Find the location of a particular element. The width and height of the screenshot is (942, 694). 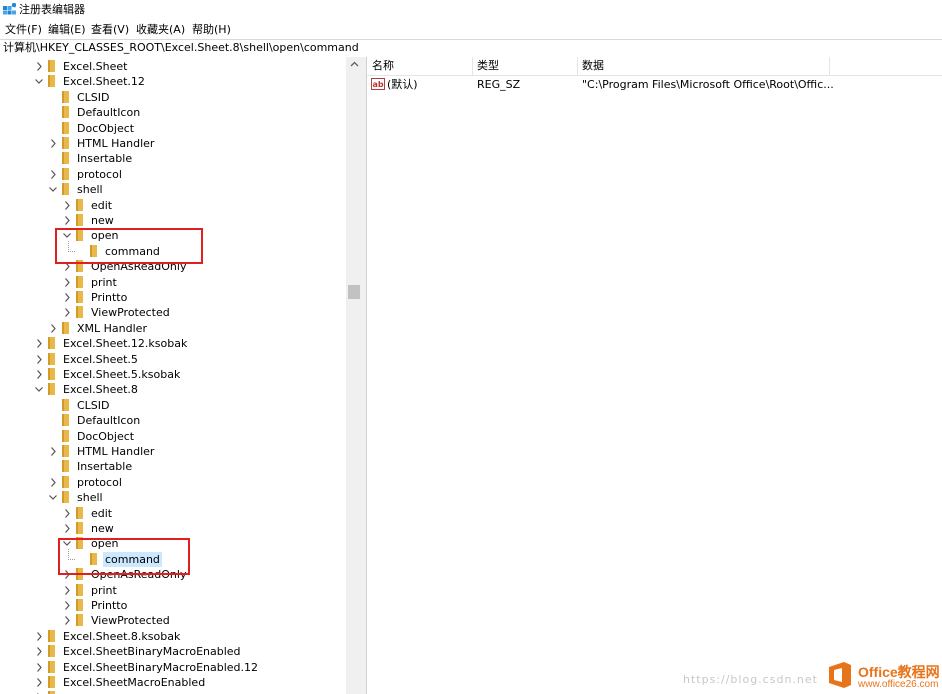

menu-help: 帮助(H) is located at coordinates (211, 29).